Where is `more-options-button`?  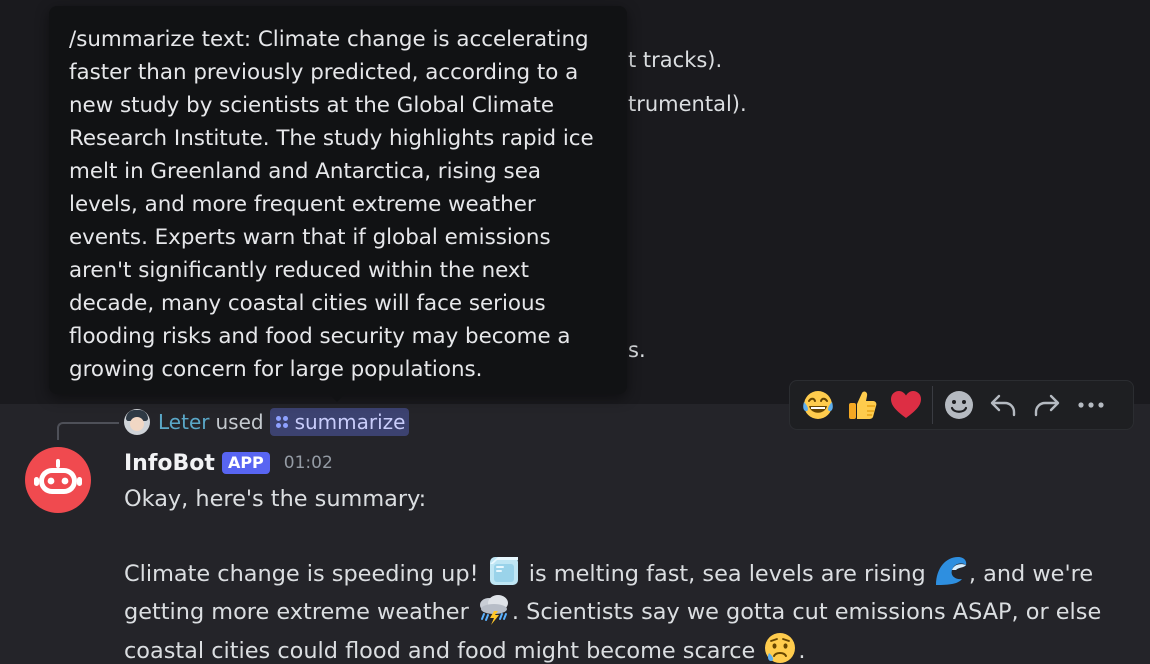
more-options-button is located at coordinates (1091, 405).